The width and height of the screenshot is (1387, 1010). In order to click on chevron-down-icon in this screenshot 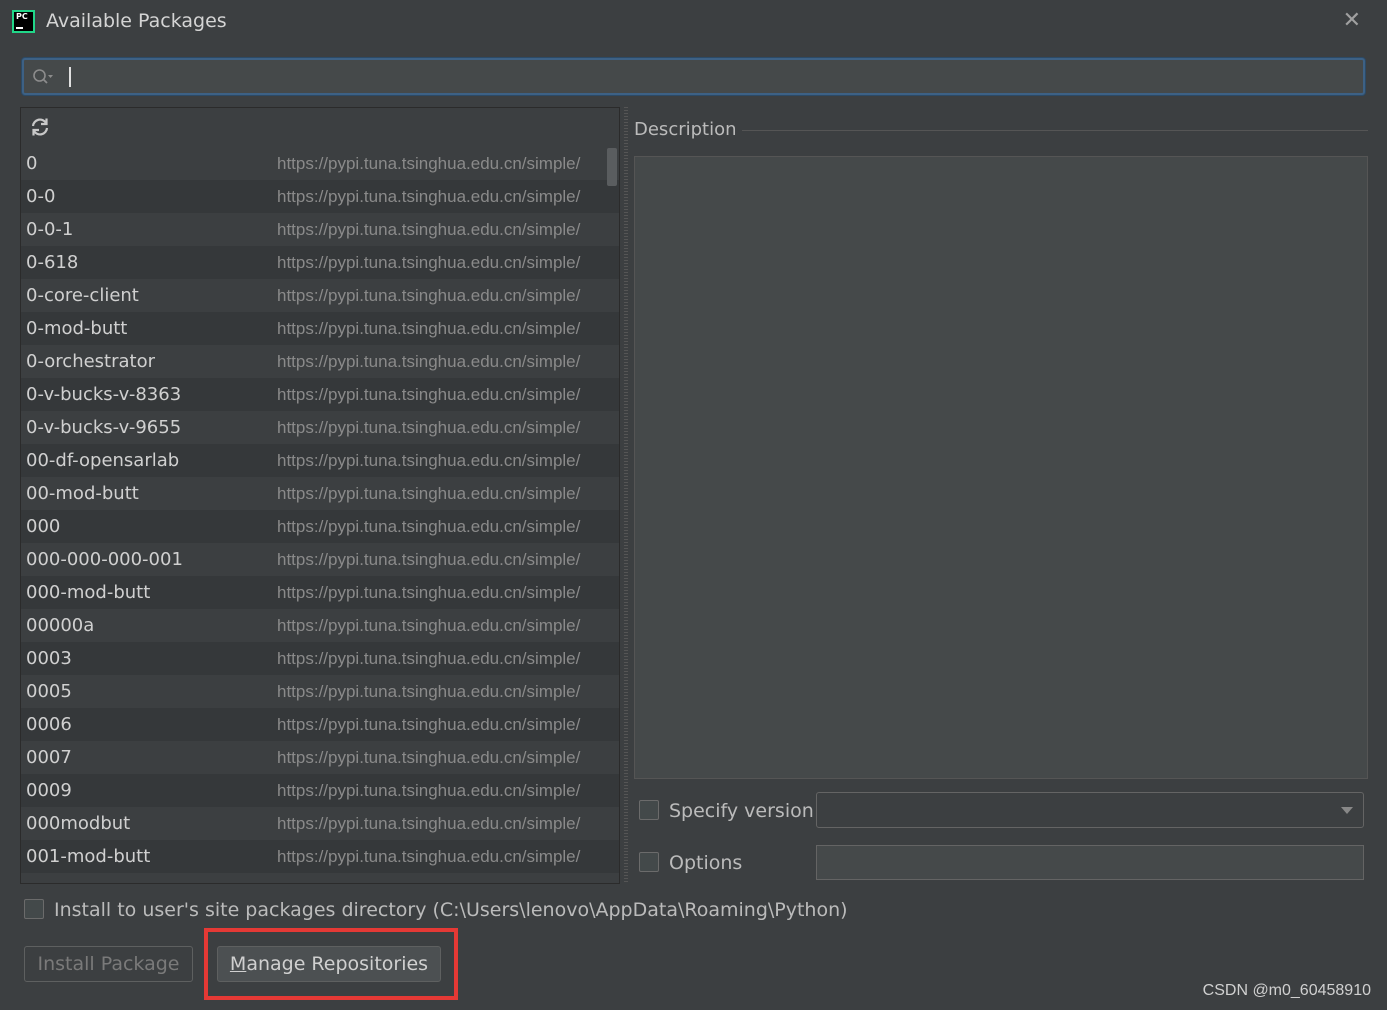, I will do `click(1347, 810)`.